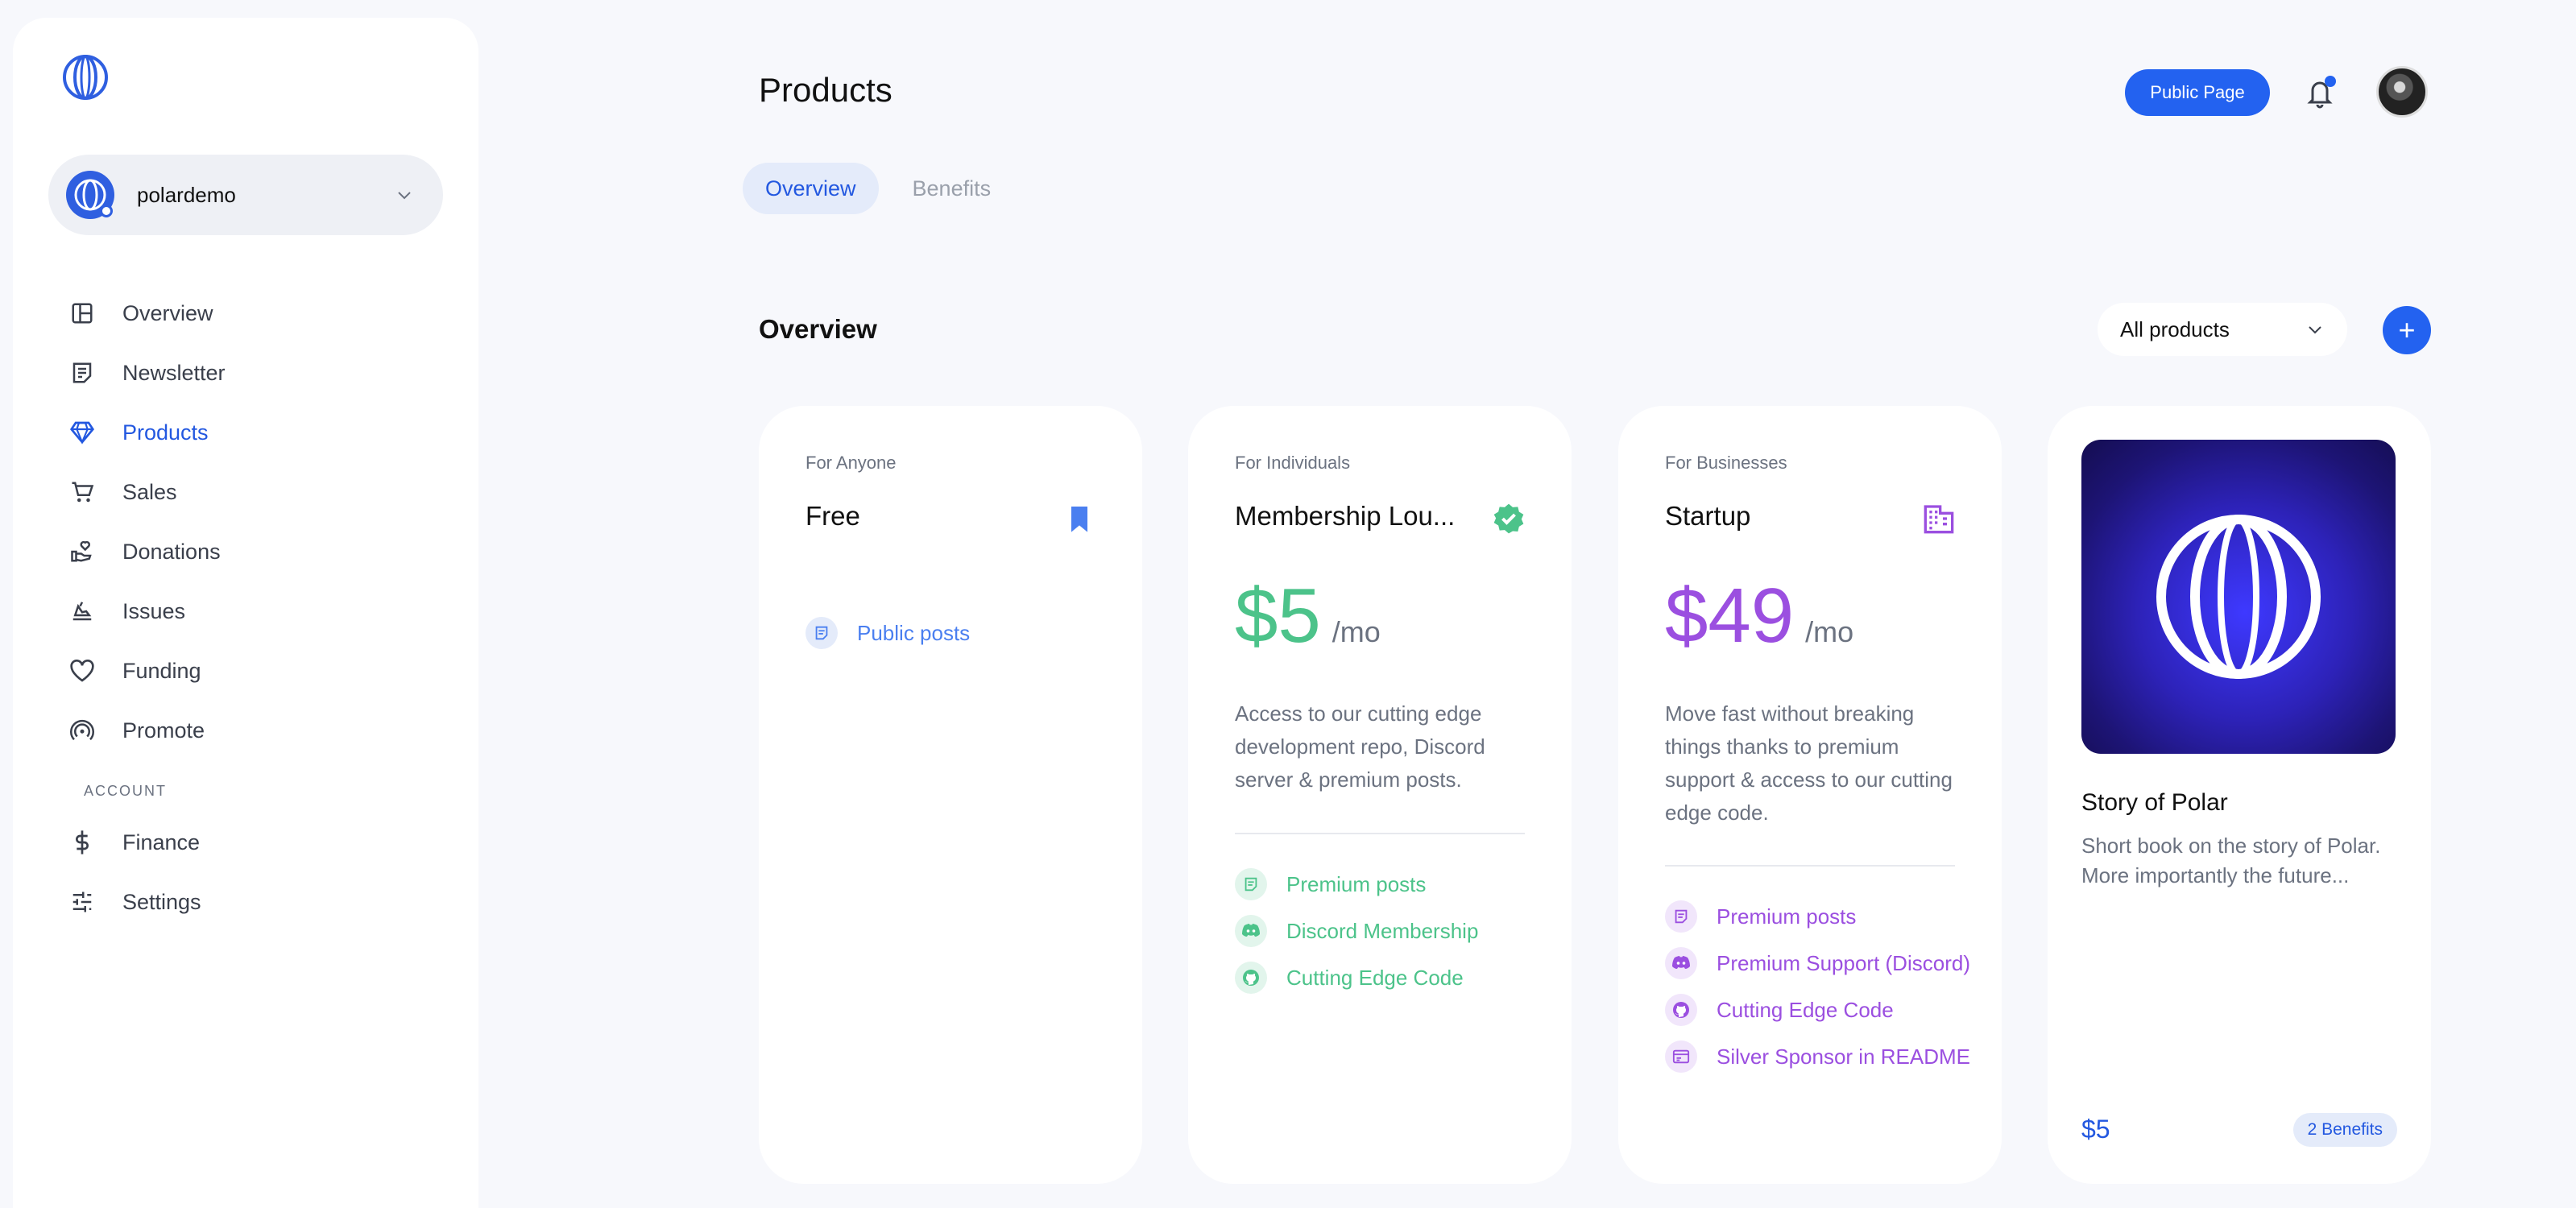 The width and height of the screenshot is (2576, 1208). What do you see at coordinates (914, 633) in the screenshot?
I see `benefit-label: Public posts` at bounding box center [914, 633].